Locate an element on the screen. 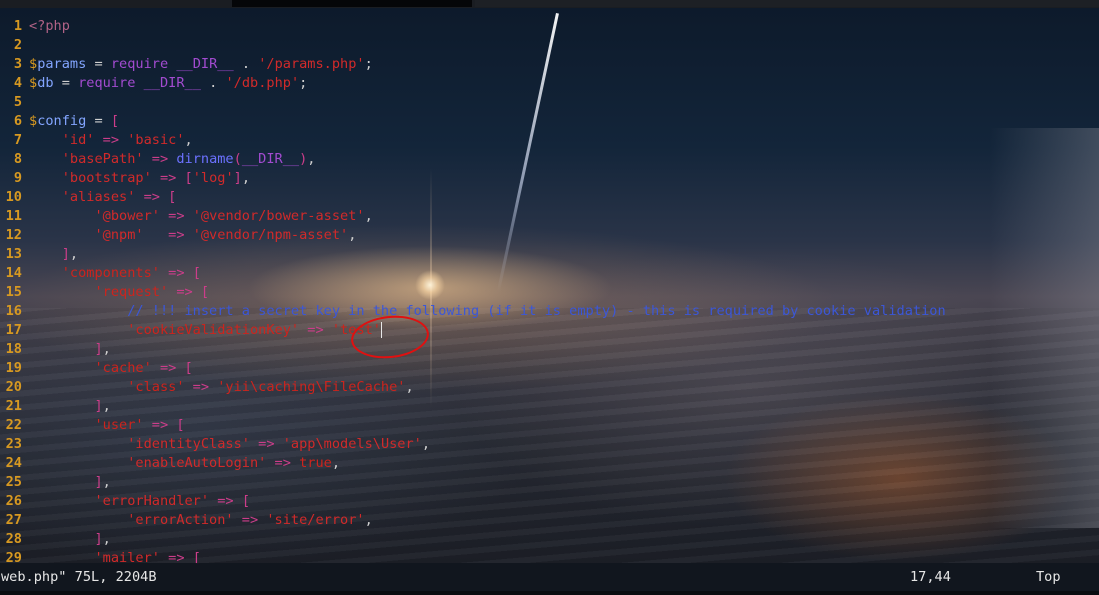 The height and width of the screenshot is (595, 1099). code-line: 27 'errorAction' => 'site/error', is located at coordinates (549, 520).